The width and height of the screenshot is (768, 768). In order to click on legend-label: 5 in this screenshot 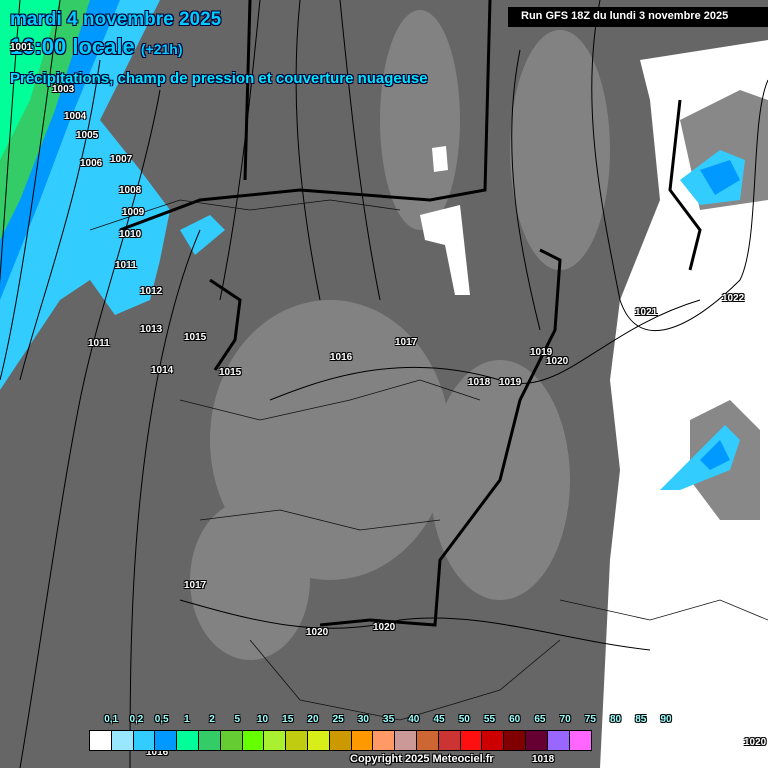, I will do `click(237, 719)`.